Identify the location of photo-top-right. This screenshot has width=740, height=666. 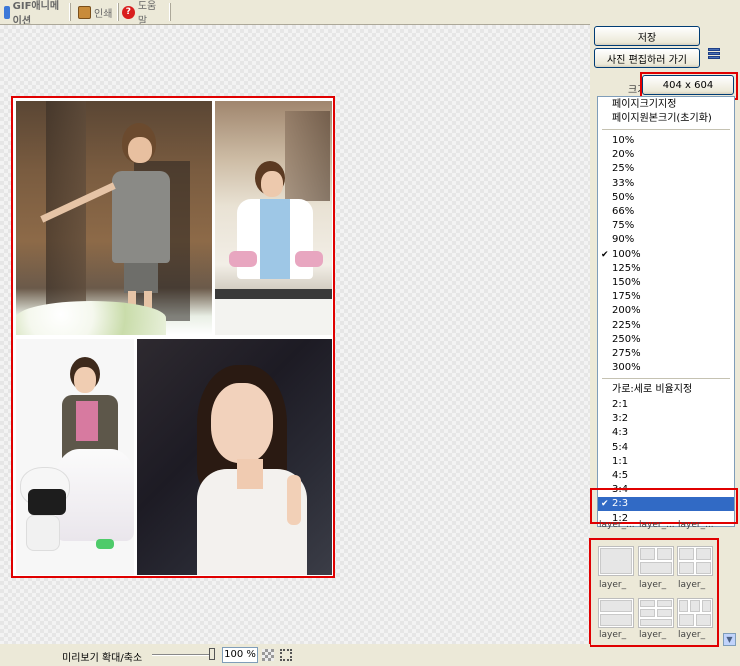
(273, 218).